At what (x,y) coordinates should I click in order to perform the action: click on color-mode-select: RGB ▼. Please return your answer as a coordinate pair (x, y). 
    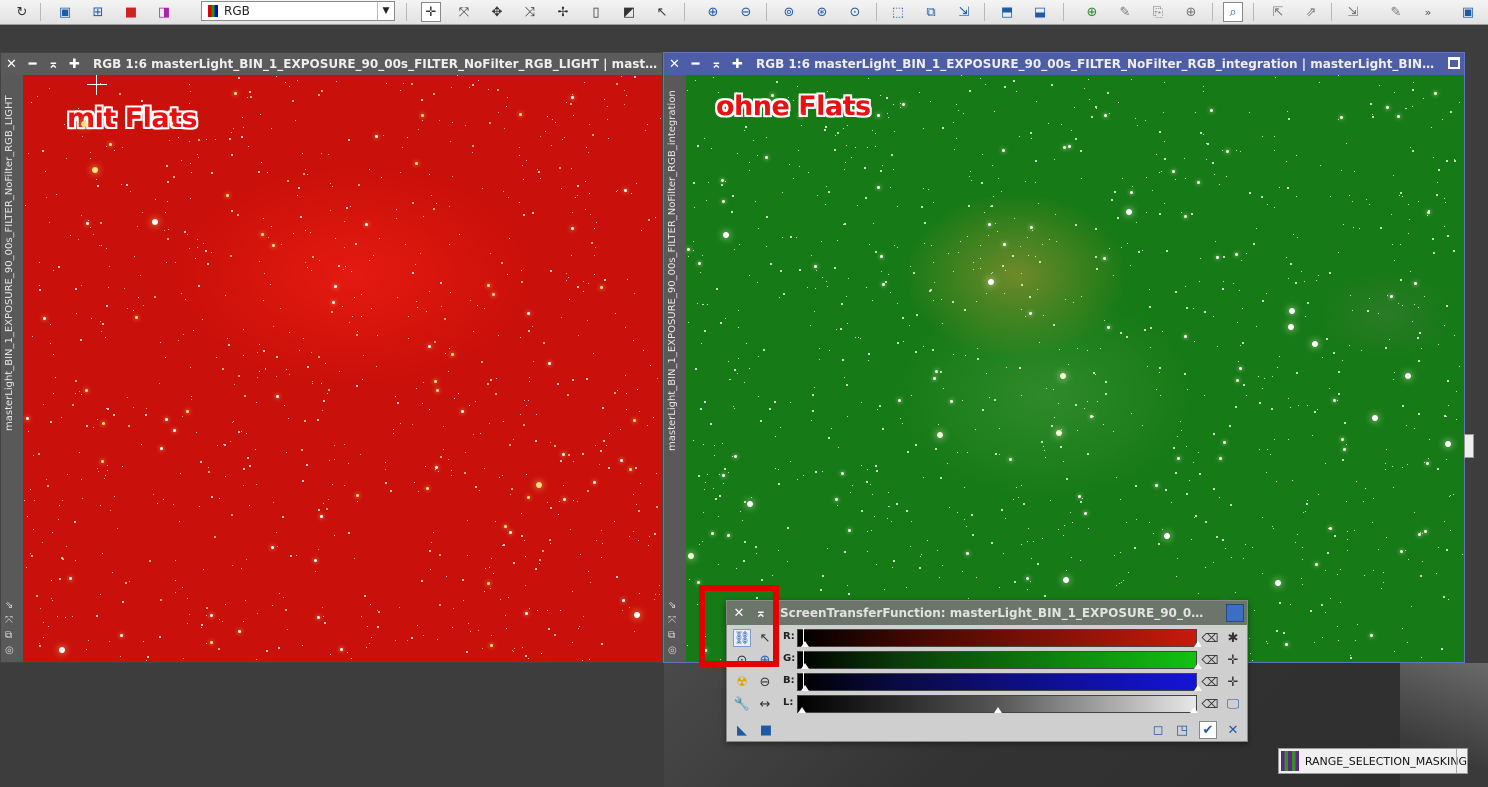
    Looking at the image, I should click on (298, 11).